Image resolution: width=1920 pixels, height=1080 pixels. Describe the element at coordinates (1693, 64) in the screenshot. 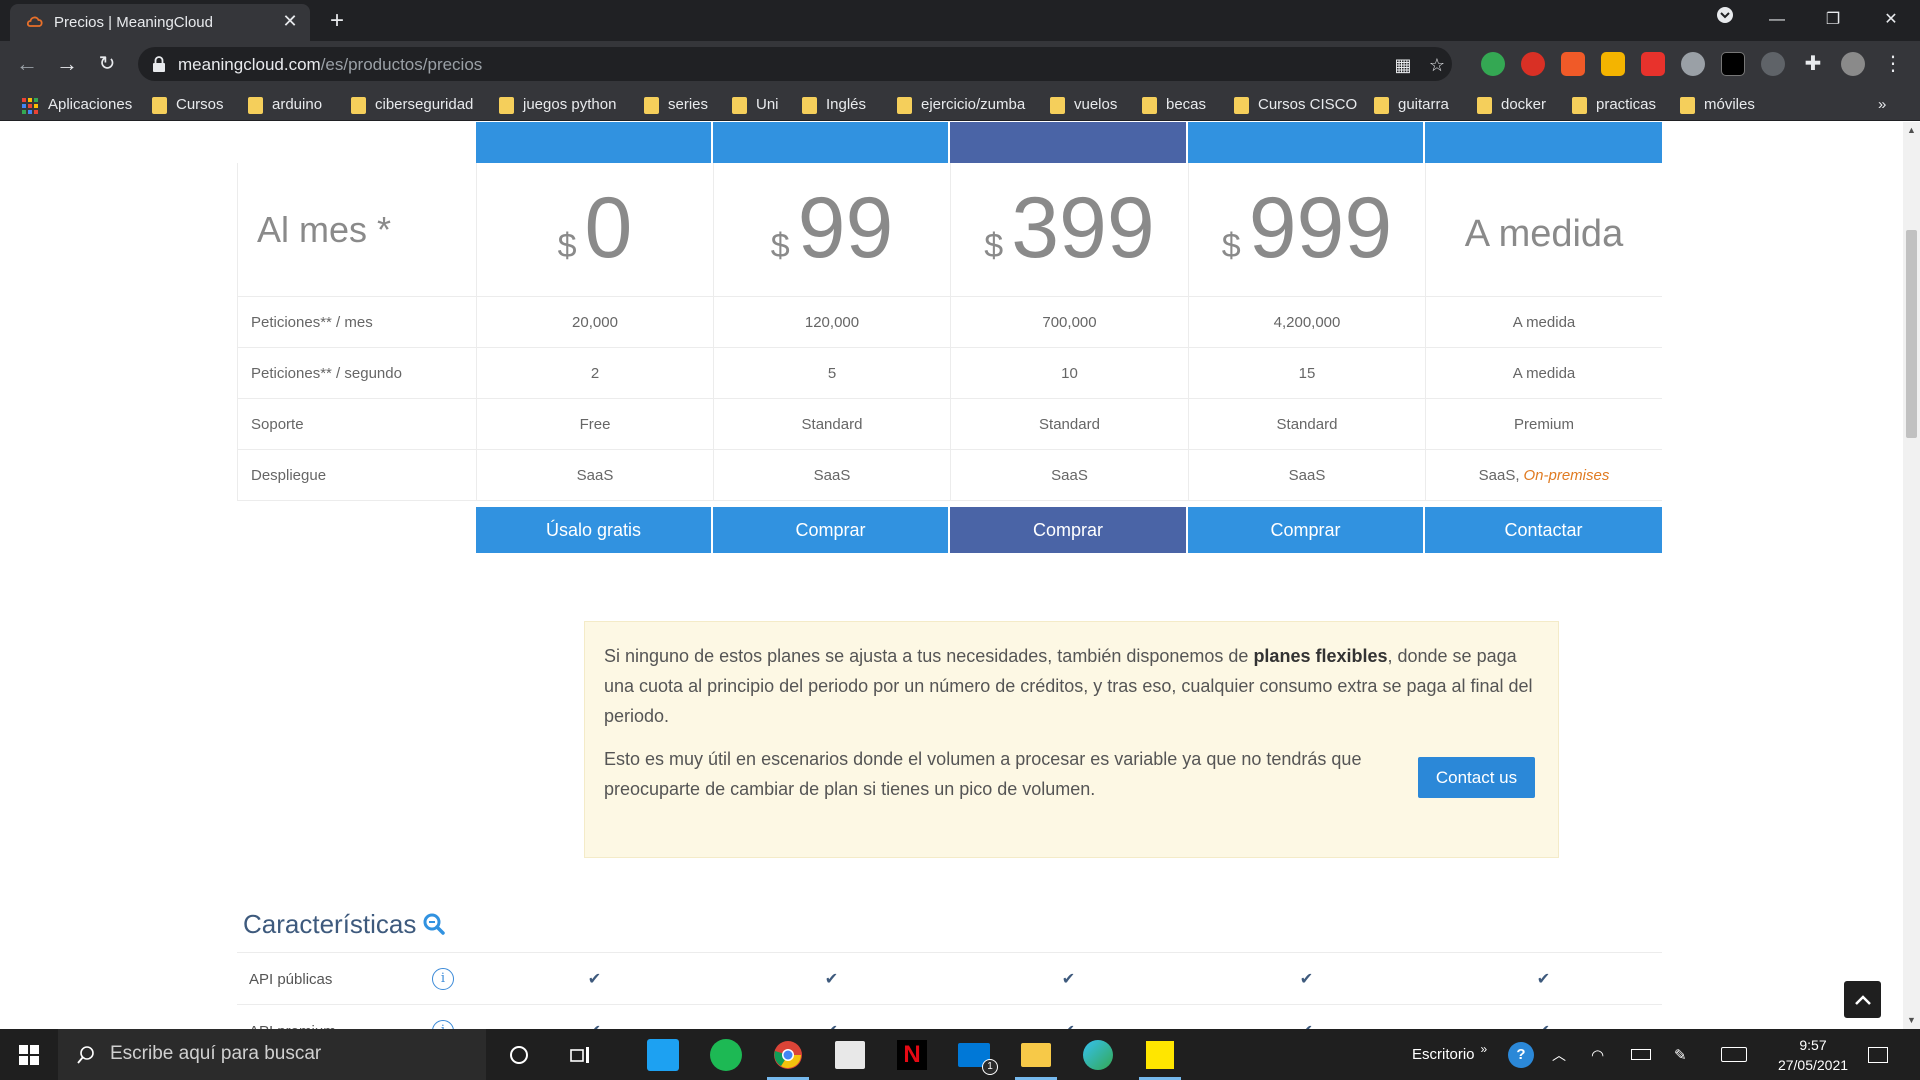

I see `extension-grey-icon` at that location.